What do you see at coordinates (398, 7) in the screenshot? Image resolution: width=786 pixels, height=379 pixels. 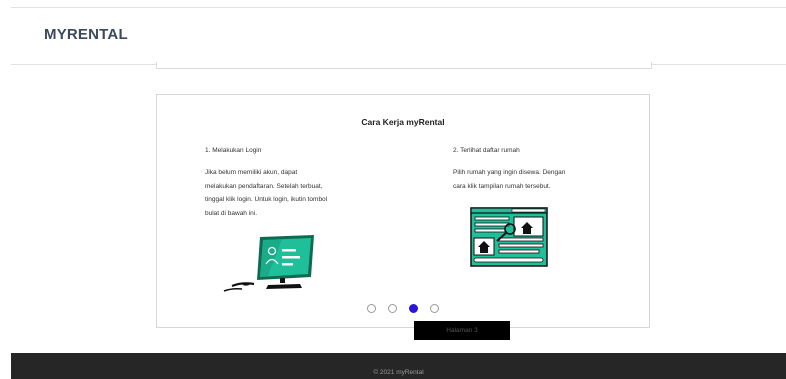 I see `top-divider` at bounding box center [398, 7].